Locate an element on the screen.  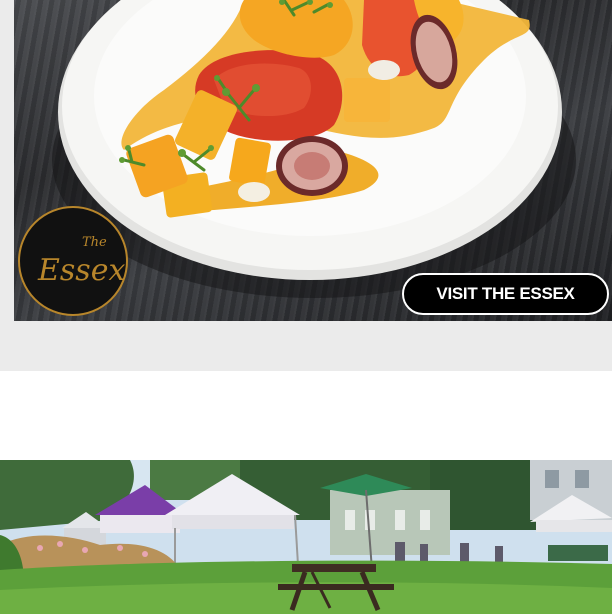
brand-logo-text-top: The is located at coordinates (94, 242).